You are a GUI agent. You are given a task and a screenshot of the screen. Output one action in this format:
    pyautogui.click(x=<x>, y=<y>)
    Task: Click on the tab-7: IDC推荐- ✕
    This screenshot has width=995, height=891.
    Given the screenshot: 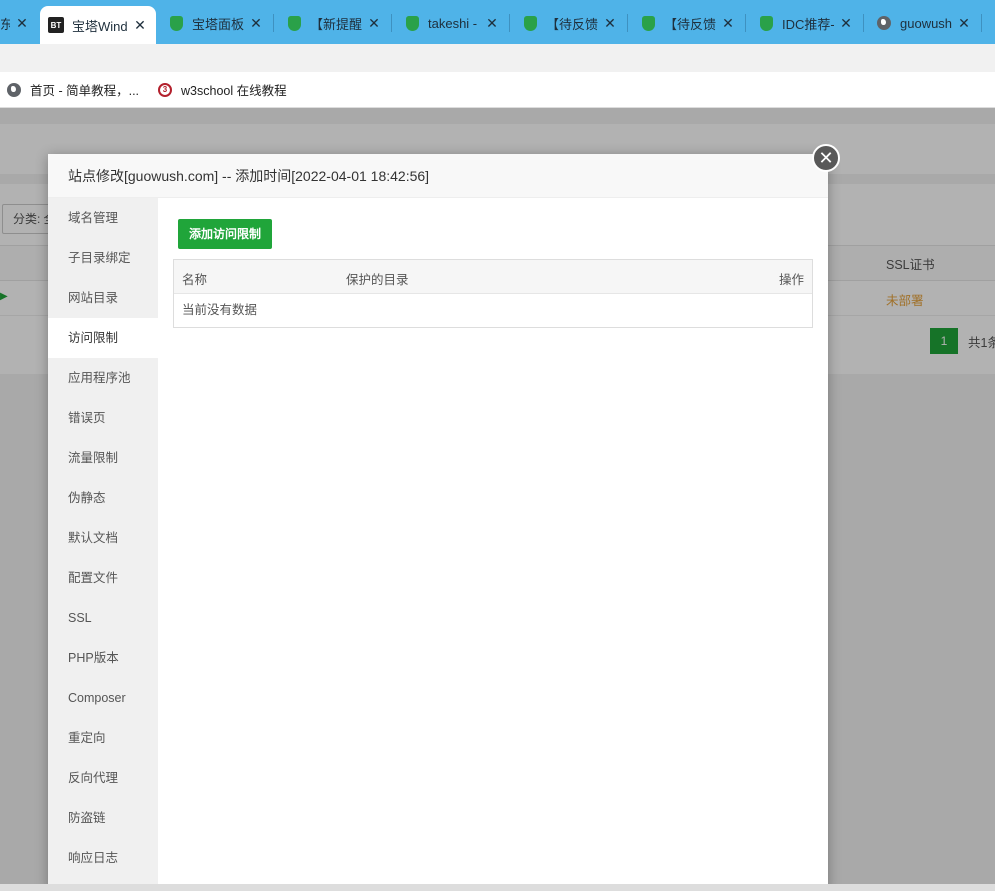 What is the action you would take?
    pyautogui.click(x=806, y=23)
    